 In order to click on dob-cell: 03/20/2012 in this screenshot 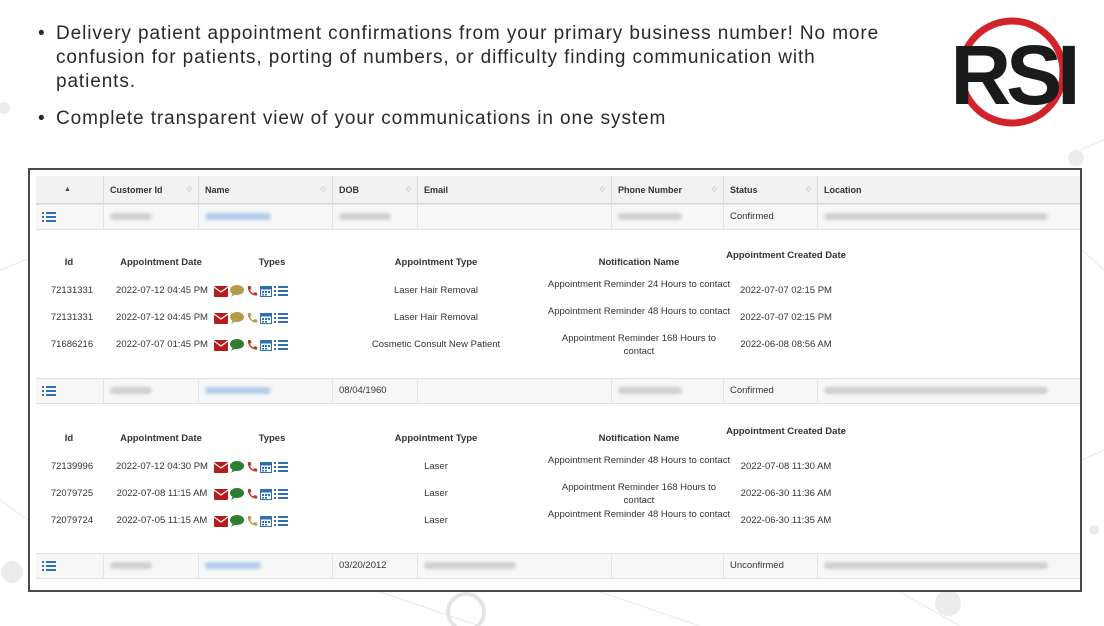, I will do `click(375, 566)`.